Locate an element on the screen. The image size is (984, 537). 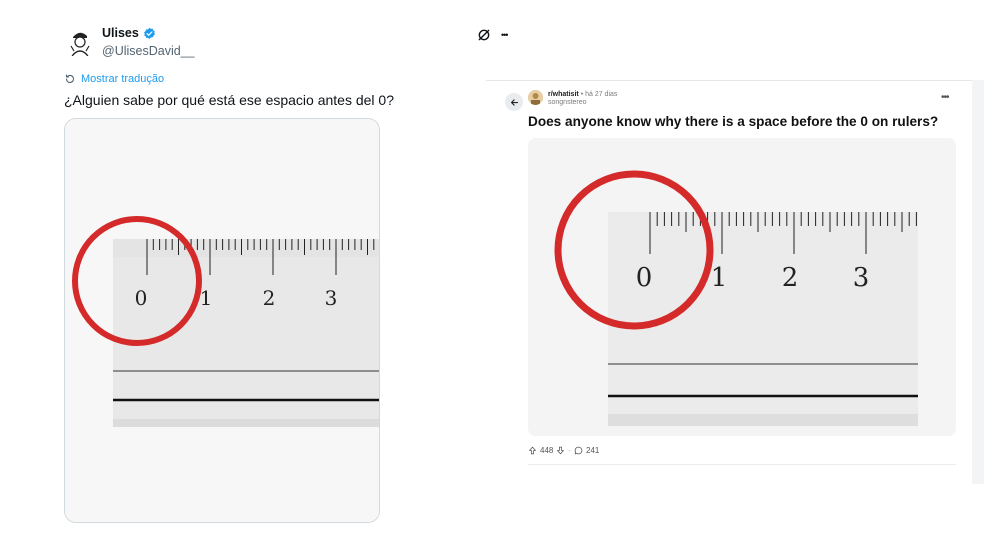
translate-icon is located at coordinates (69, 78).